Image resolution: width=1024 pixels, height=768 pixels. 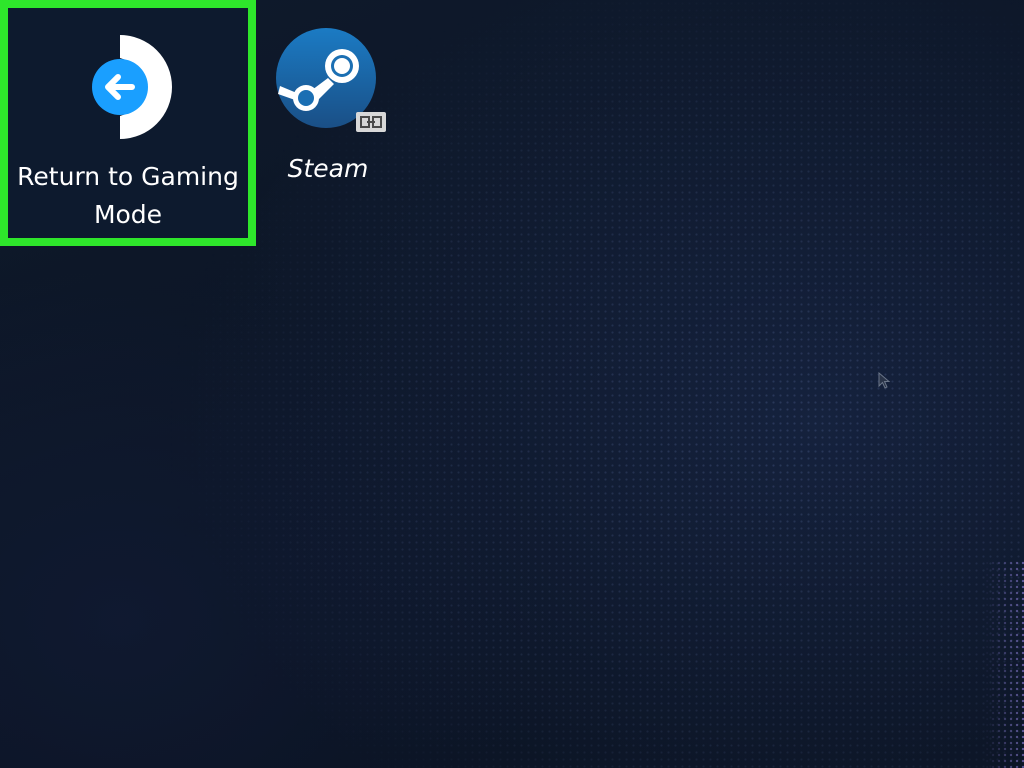 What do you see at coordinates (884, 380) in the screenshot?
I see `mouse-cursor-icon` at bounding box center [884, 380].